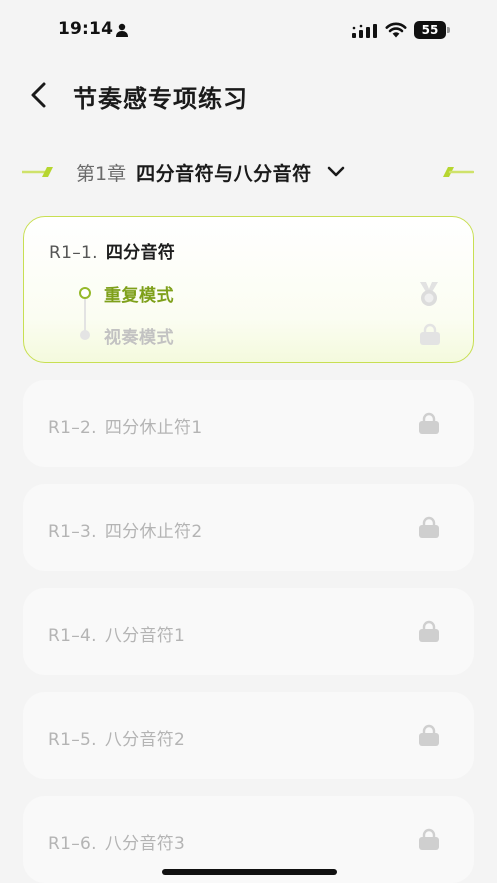 This screenshot has width=497, height=883. What do you see at coordinates (248, 423) in the screenshot?
I see `lesson-card-r1-2: R1–2. 四分休止符1` at bounding box center [248, 423].